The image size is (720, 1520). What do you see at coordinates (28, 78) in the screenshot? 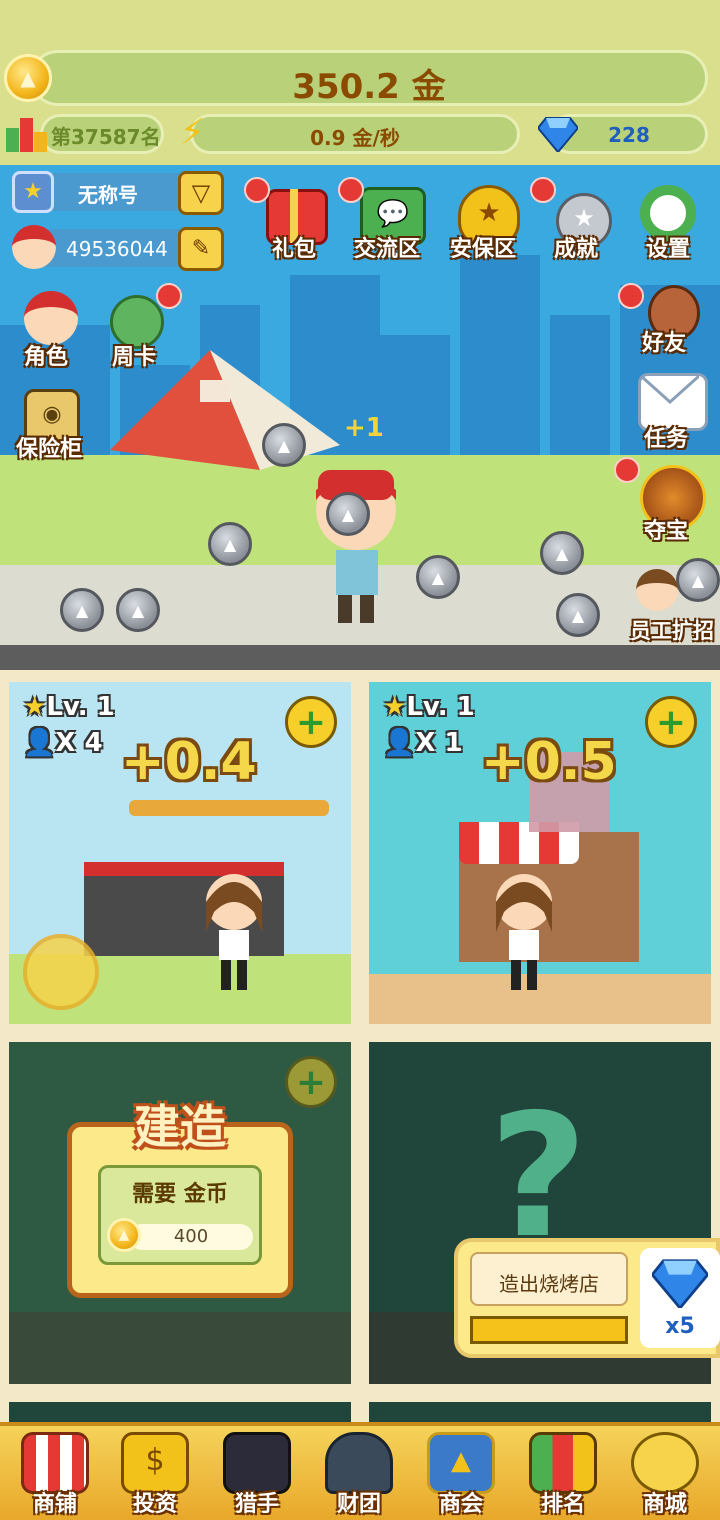
I see `gold-coin-icon: ▲` at bounding box center [28, 78].